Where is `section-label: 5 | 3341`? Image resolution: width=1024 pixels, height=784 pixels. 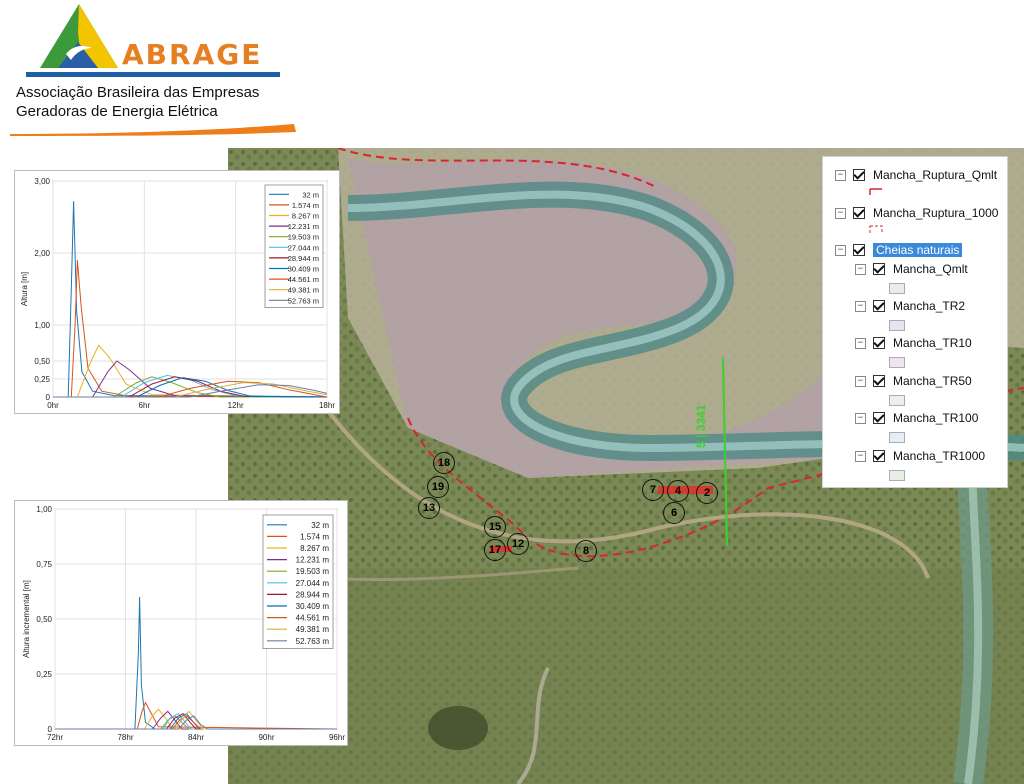 section-label: 5 | 3341 is located at coordinates (701, 426).